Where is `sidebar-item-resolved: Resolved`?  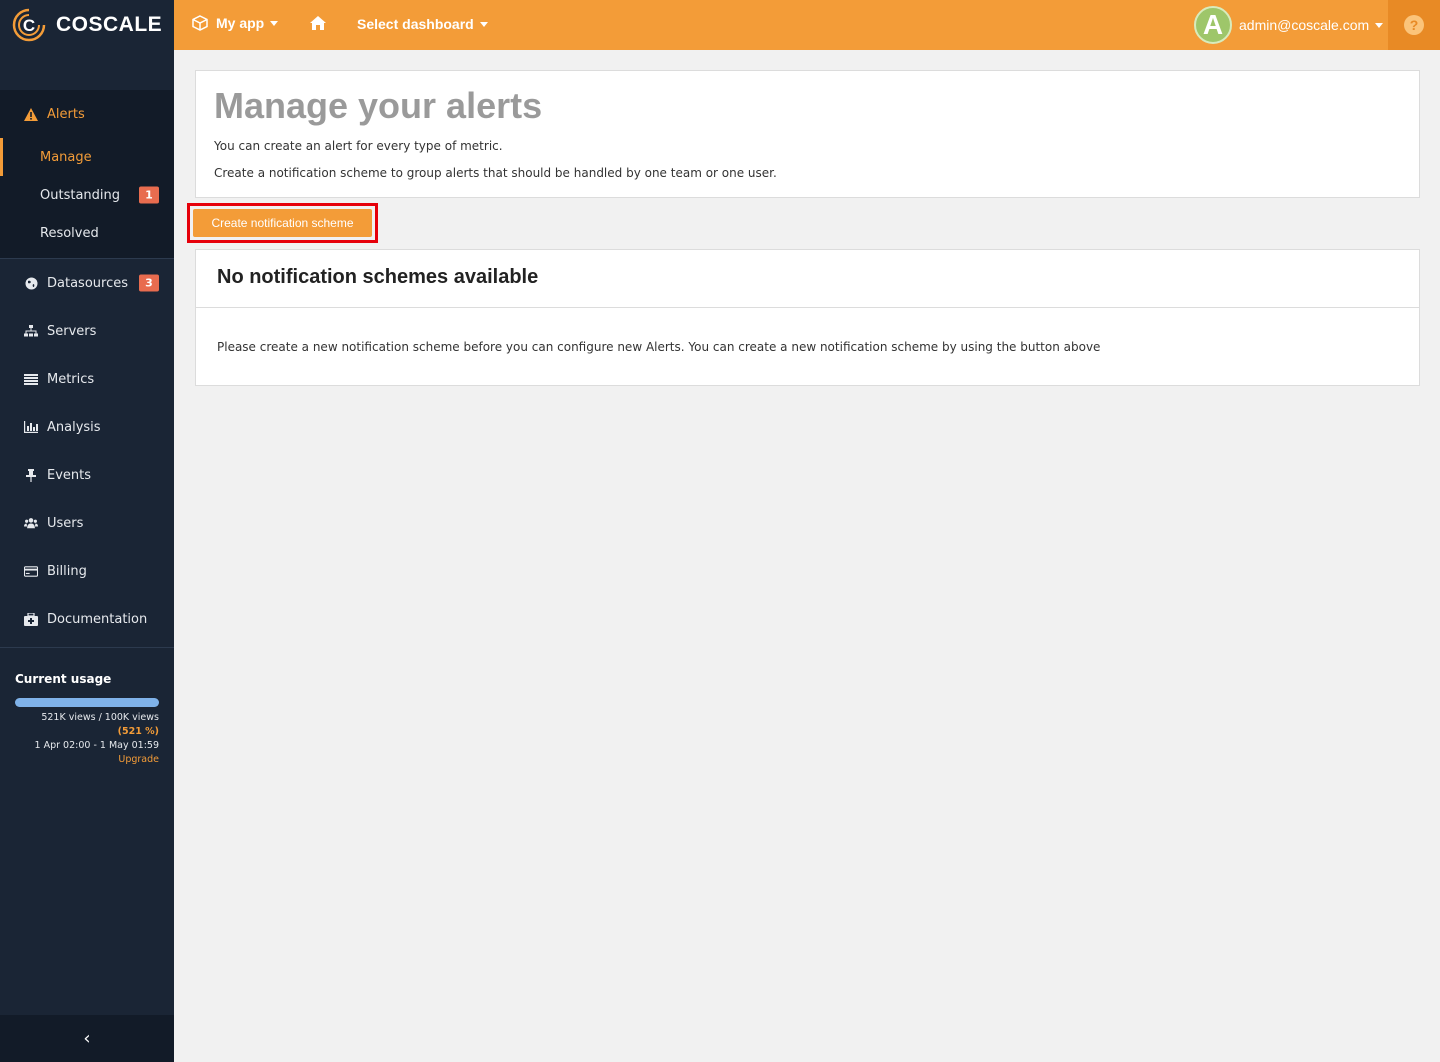
sidebar-item-resolved: Resolved is located at coordinates (87, 233).